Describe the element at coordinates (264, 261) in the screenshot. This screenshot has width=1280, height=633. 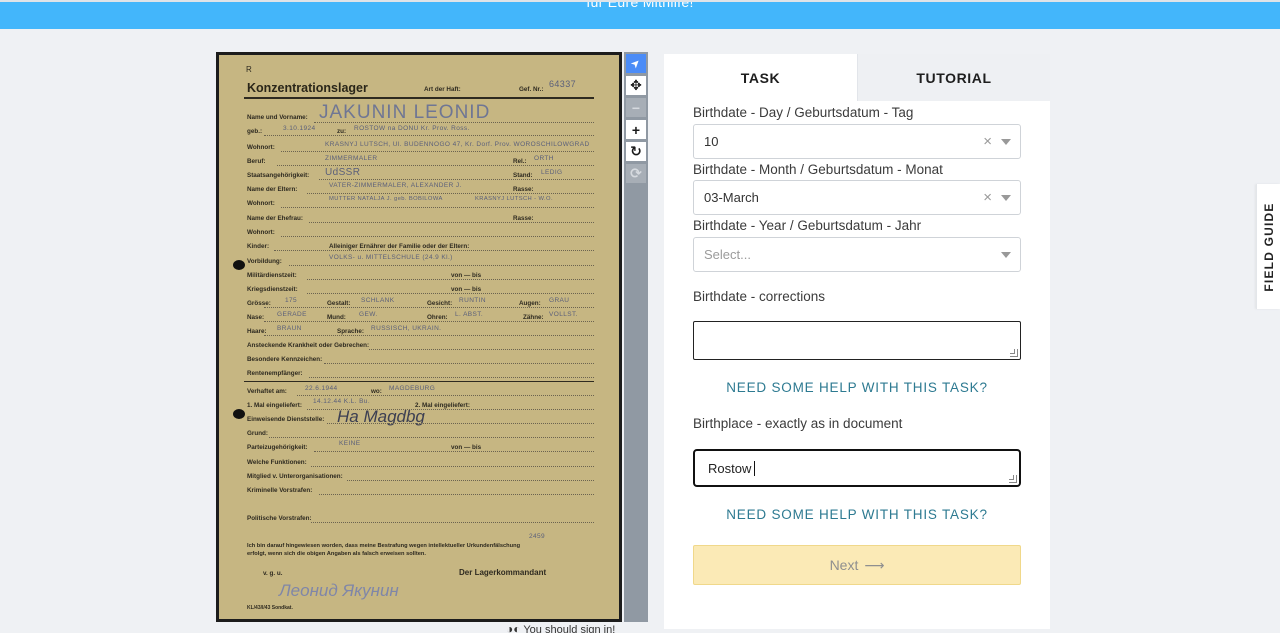
I see `doc-vorbildung-label: Vorbildung:` at that location.